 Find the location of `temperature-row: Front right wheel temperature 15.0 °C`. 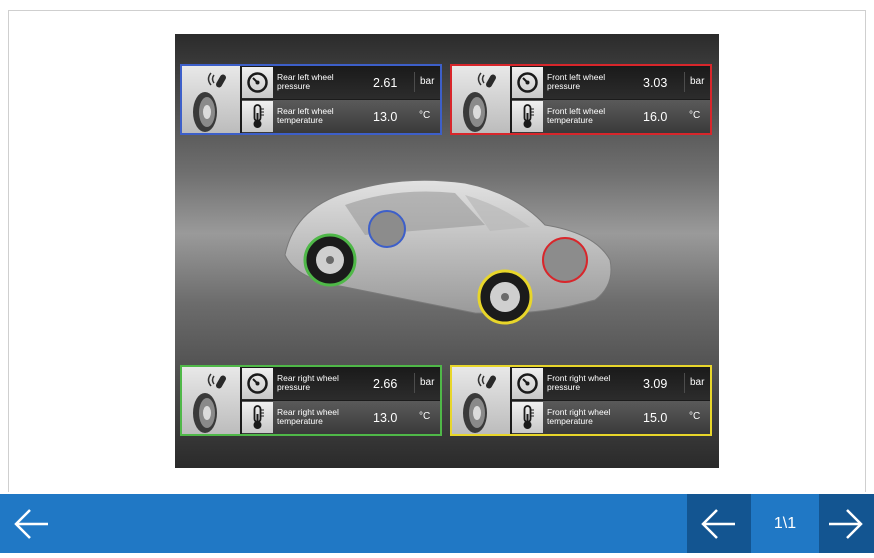

temperature-row: Front right wheel temperature 15.0 °C is located at coordinates (611, 417).